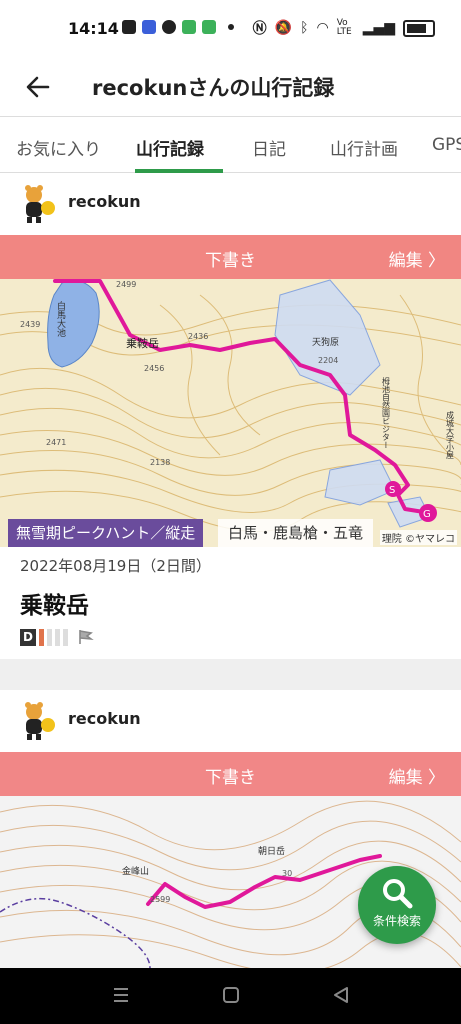 The image size is (461, 1024). I want to click on dot-icon, so click(231, 27).